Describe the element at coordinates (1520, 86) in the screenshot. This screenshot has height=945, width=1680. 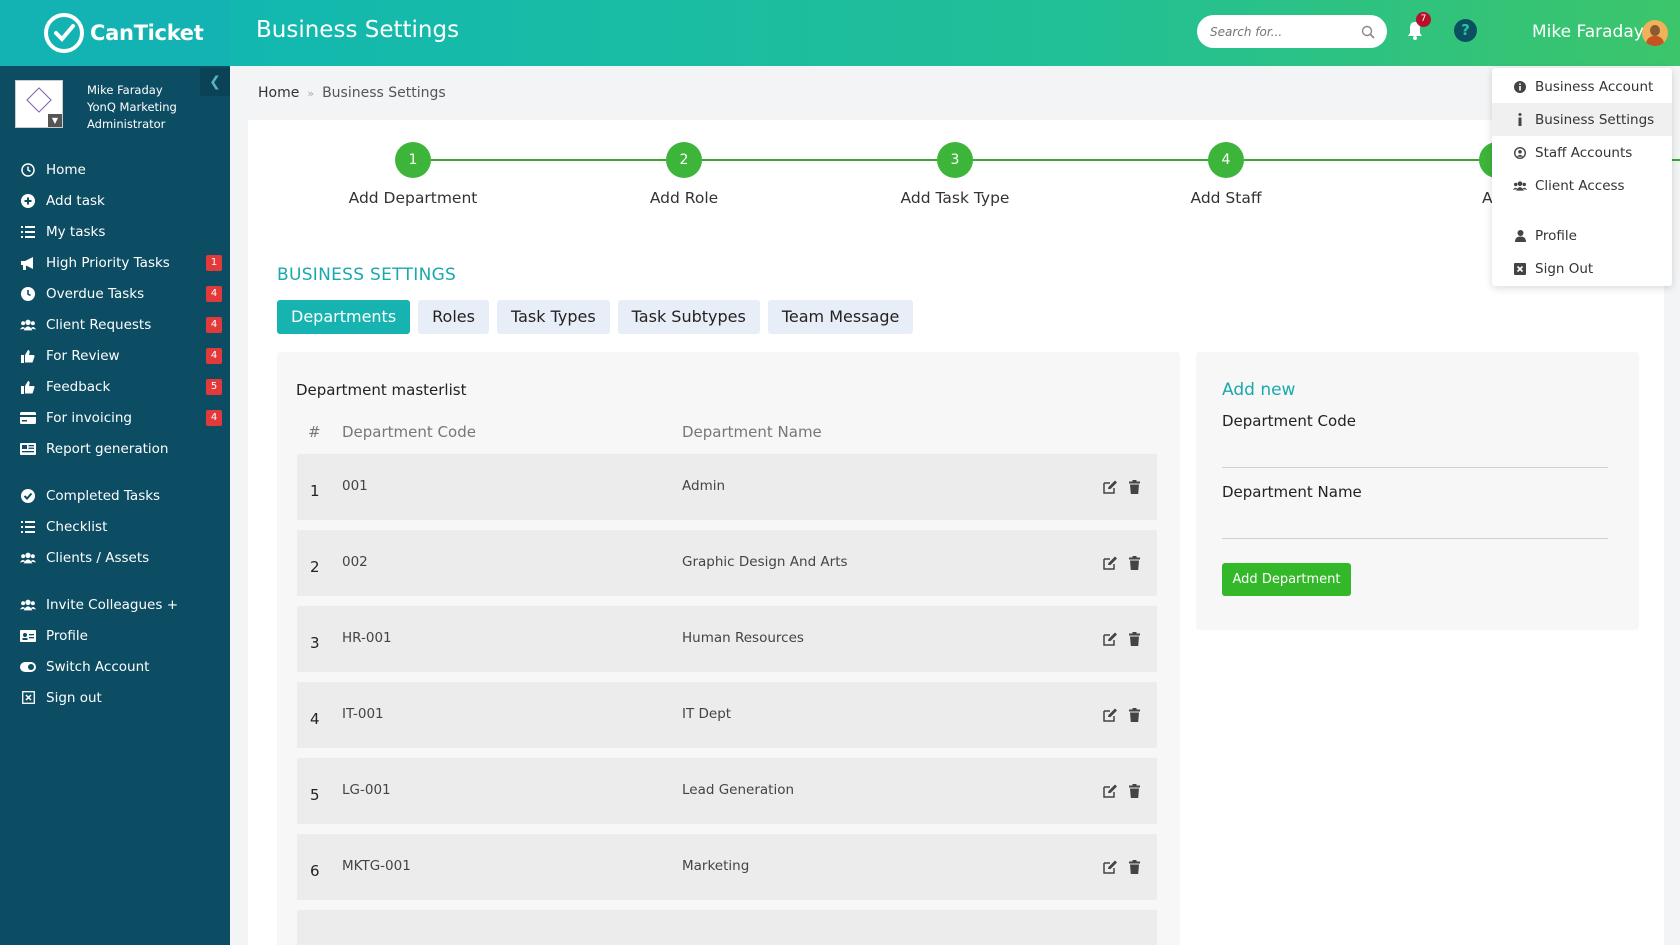
I see `info-circle-icon` at that location.